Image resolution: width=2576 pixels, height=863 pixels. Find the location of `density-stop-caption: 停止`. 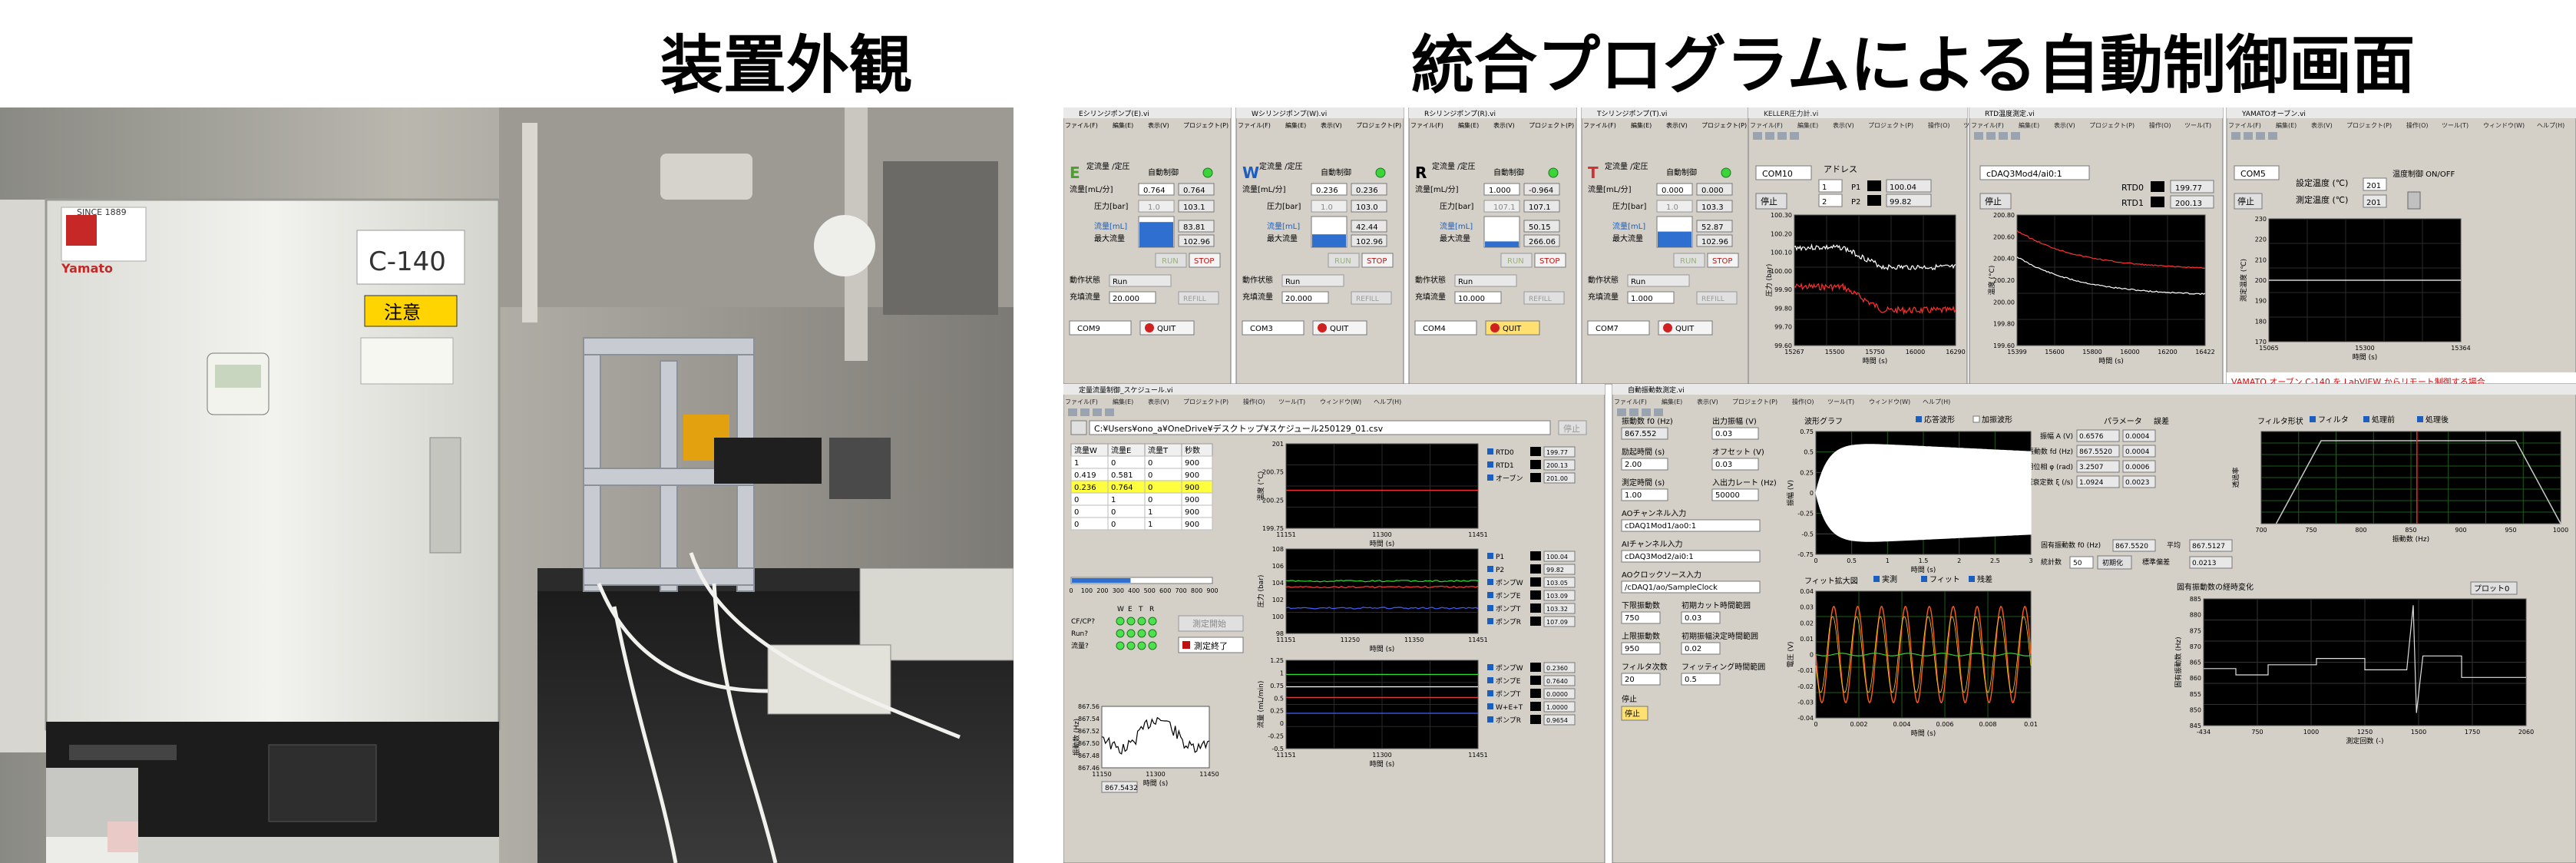

density-stop-caption: 停止 is located at coordinates (1629, 699).